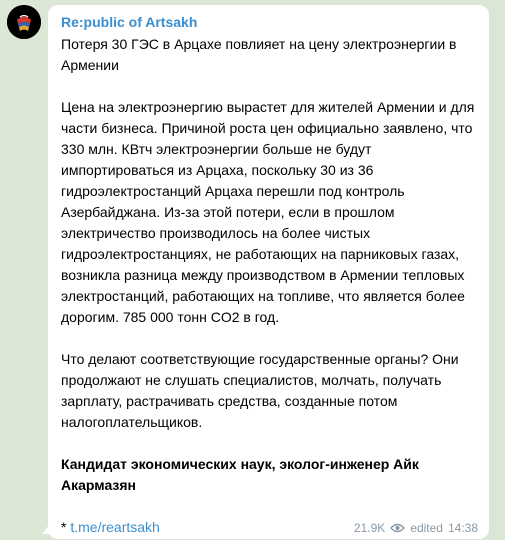 The image size is (505, 540). What do you see at coordinates (462, 528) in the screenshot?
I see `message-time: 14:38` at bounding box center [462, 528].